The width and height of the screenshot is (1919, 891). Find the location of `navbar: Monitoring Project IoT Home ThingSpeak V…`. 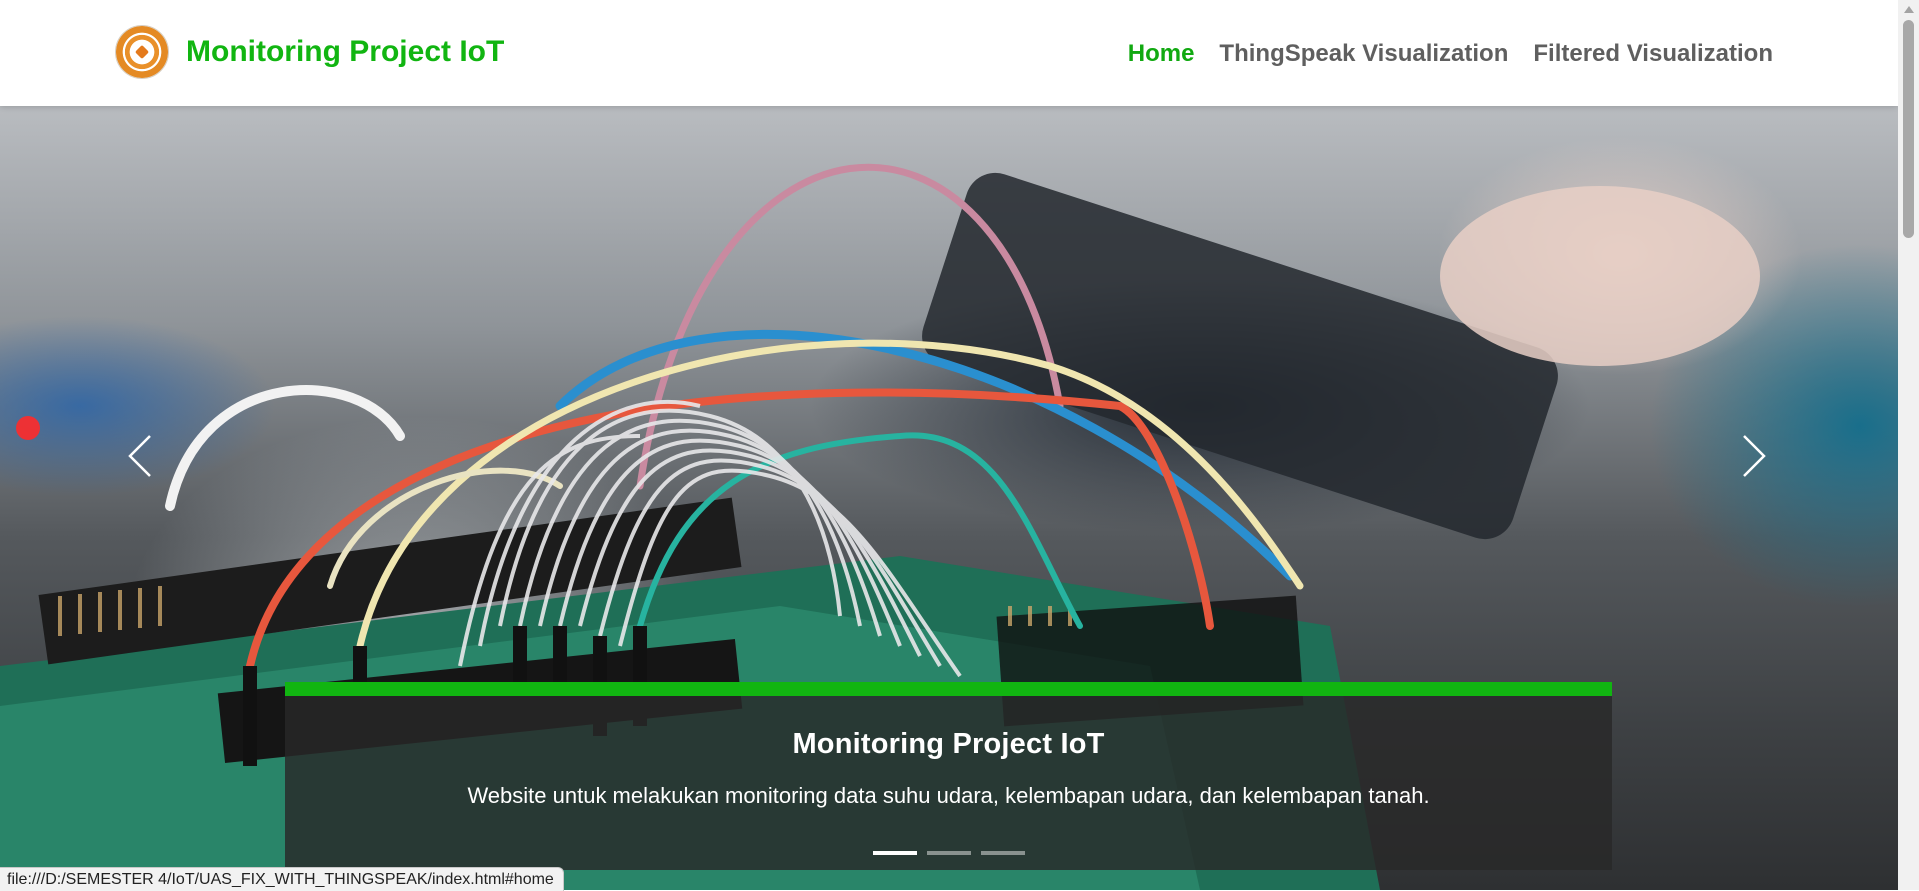

navbar: Monitoring Project IoT Home ThingSpeak V… is located at coordinates (949, 53).